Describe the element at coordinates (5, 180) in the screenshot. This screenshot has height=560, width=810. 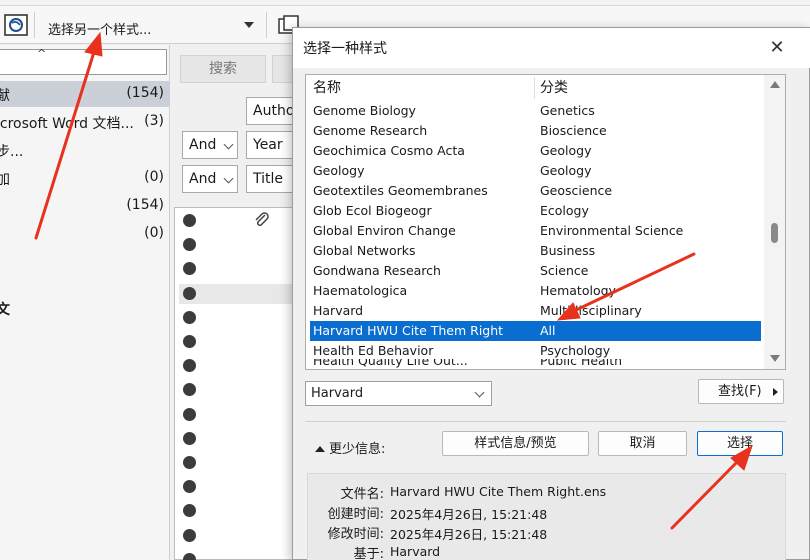
I see `group-label: 加` at that location.